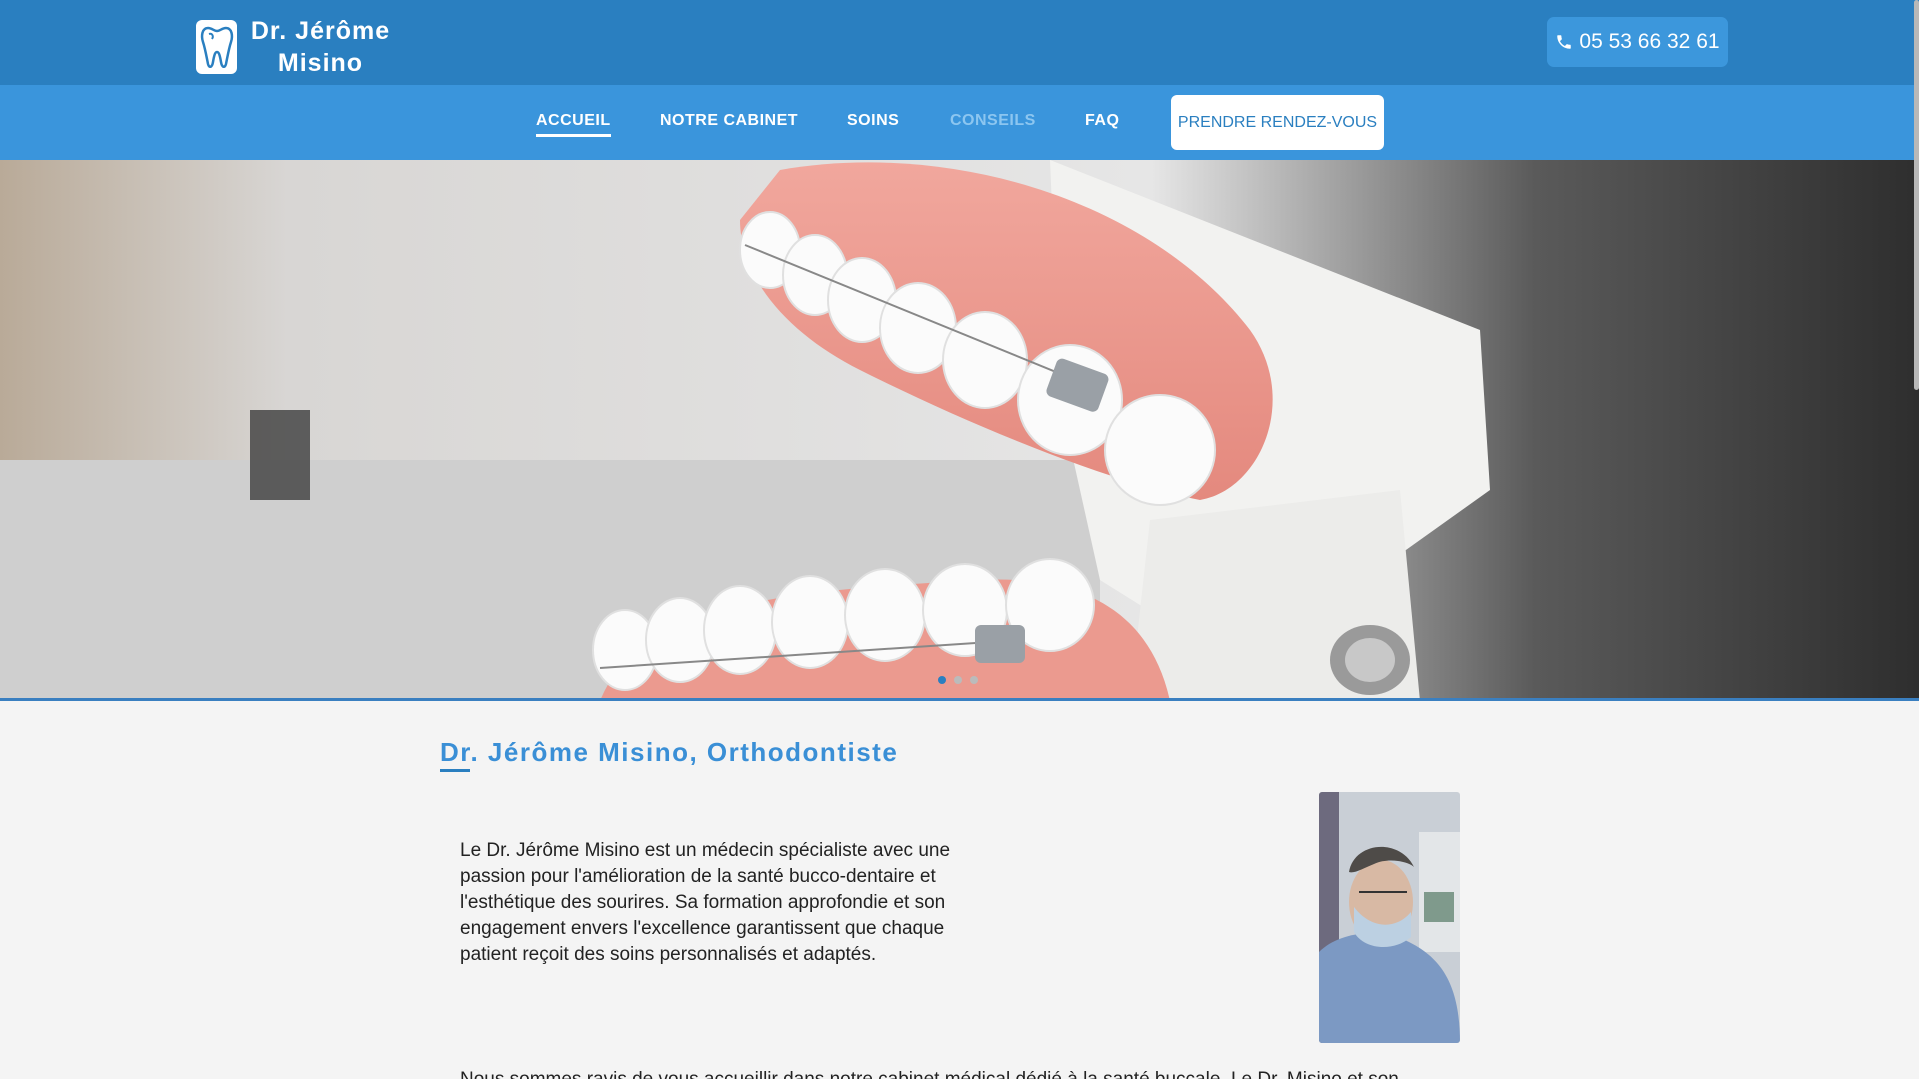 The width and height of the screenshot is (1919, 1079). Describe the element at coordinates (729, 121) in the screenshot. I see `nav-item-notre-cabinet: NOTRE CABINET` at that location.